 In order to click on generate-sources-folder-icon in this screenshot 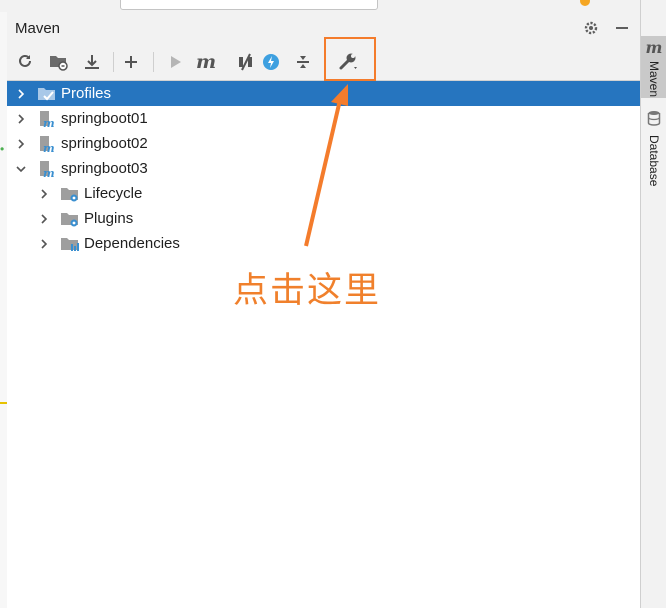, I will do `click(59, 62)`.